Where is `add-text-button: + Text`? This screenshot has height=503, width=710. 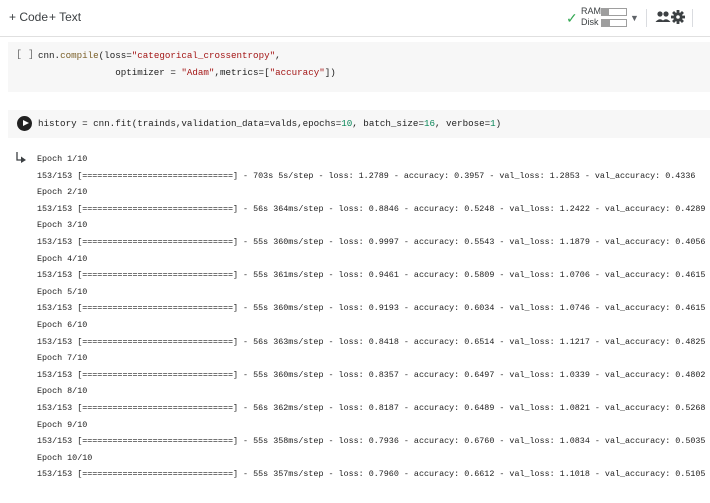
add-text-button: + Text is located at coordinates (65, 17).